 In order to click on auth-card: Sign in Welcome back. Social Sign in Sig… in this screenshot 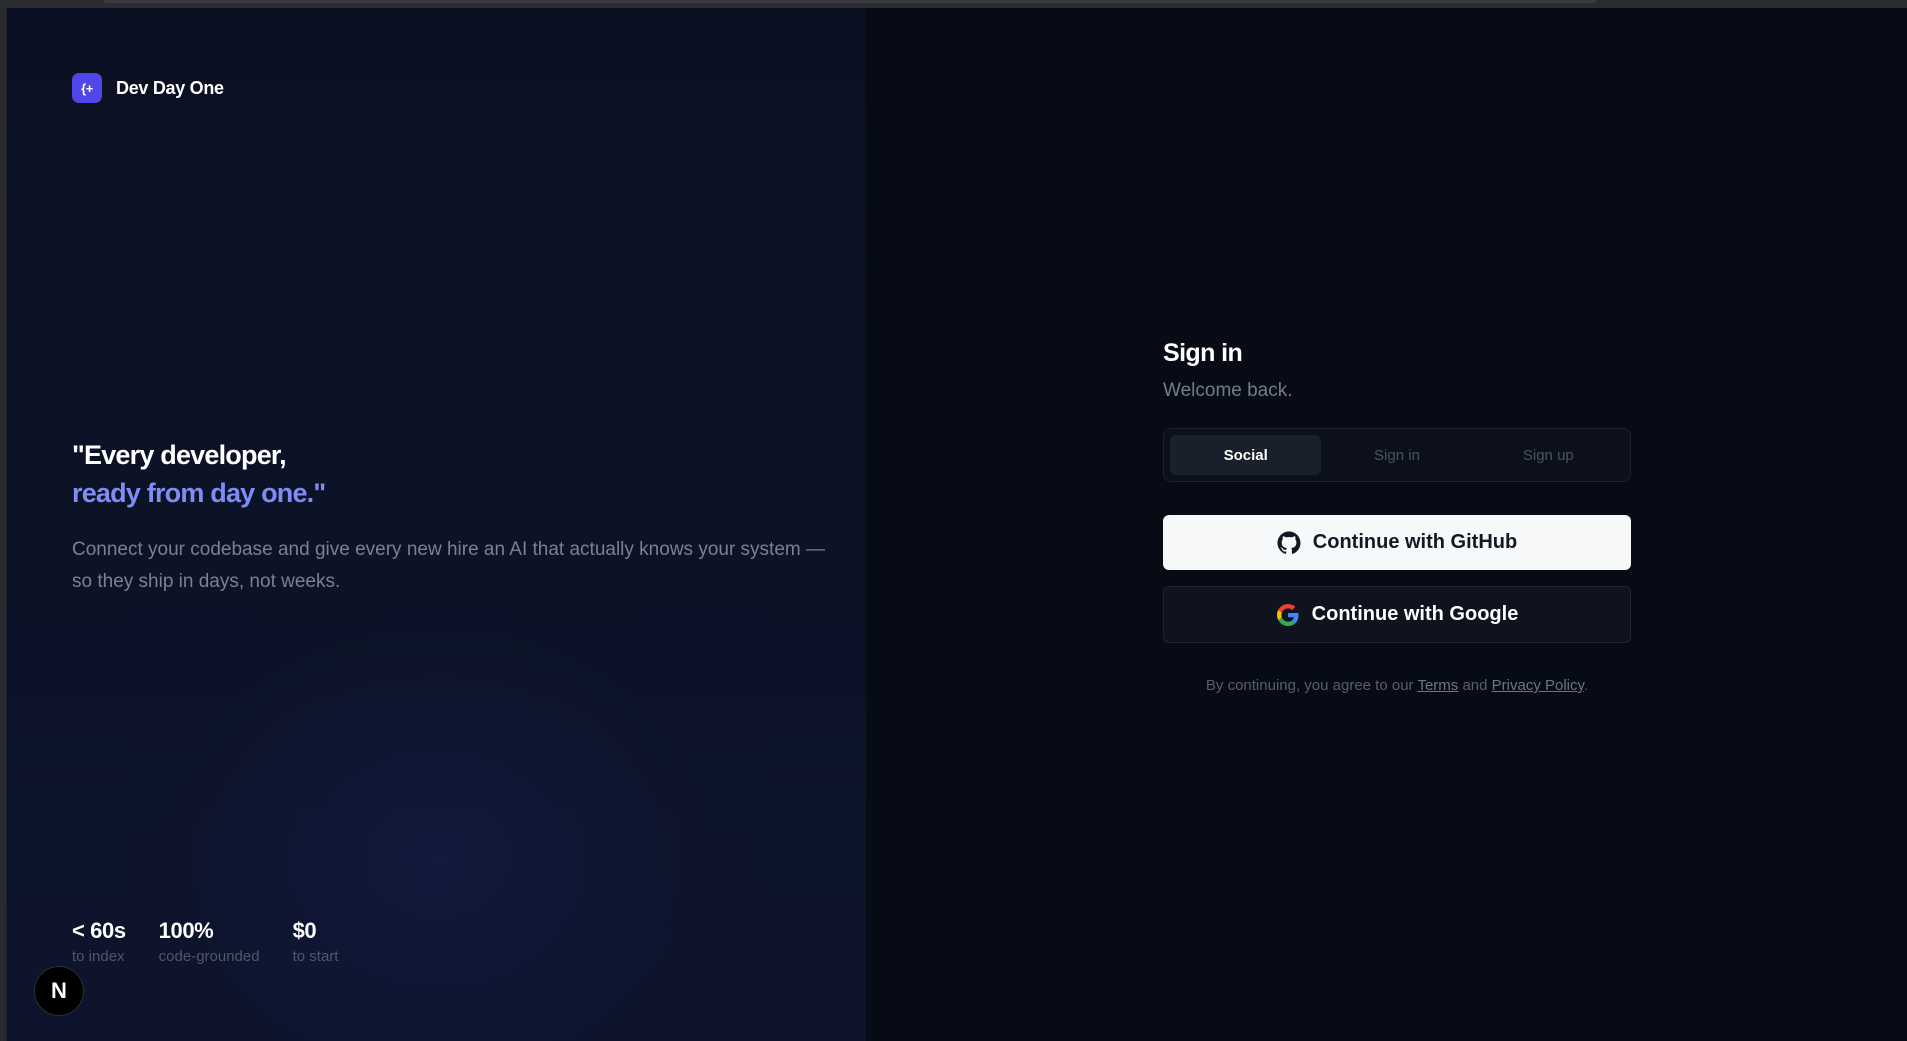, I will do `click(1397, 516)`.